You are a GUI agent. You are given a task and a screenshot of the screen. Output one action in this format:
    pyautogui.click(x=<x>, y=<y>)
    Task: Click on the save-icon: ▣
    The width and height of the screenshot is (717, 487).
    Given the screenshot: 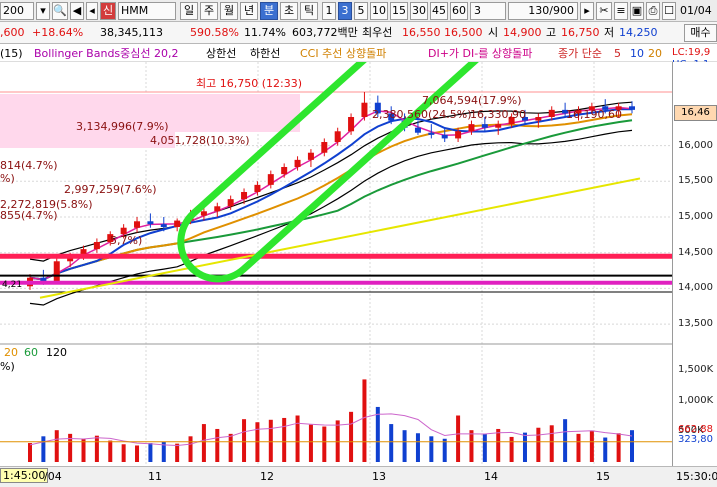 What is the action you would take?
    pyautogui.click(x=637, y=11)
    